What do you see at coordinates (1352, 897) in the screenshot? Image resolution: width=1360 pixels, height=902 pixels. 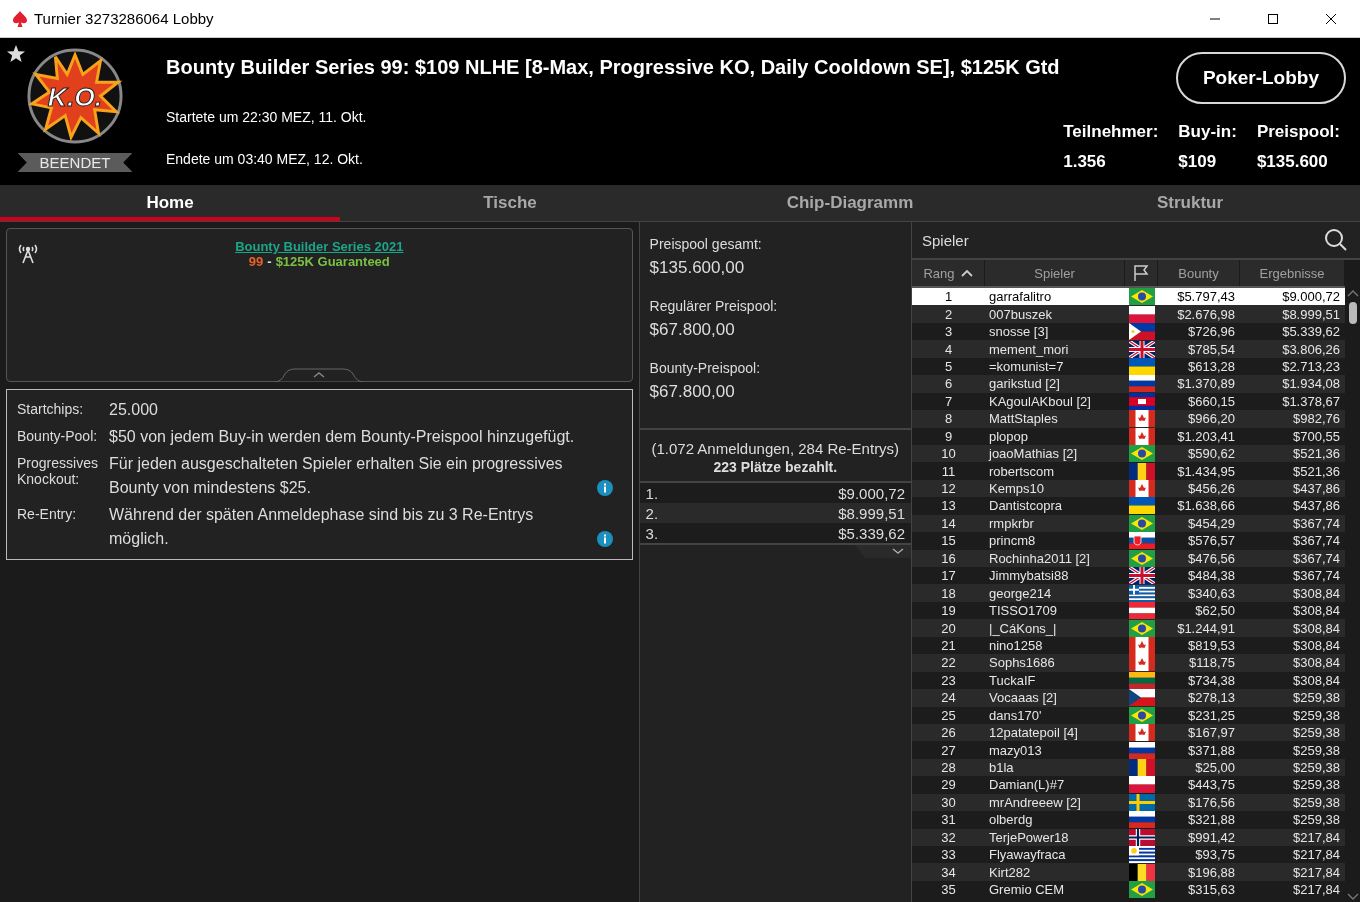 I see `scroll-down-icon` at bounding box center [1352, 897].